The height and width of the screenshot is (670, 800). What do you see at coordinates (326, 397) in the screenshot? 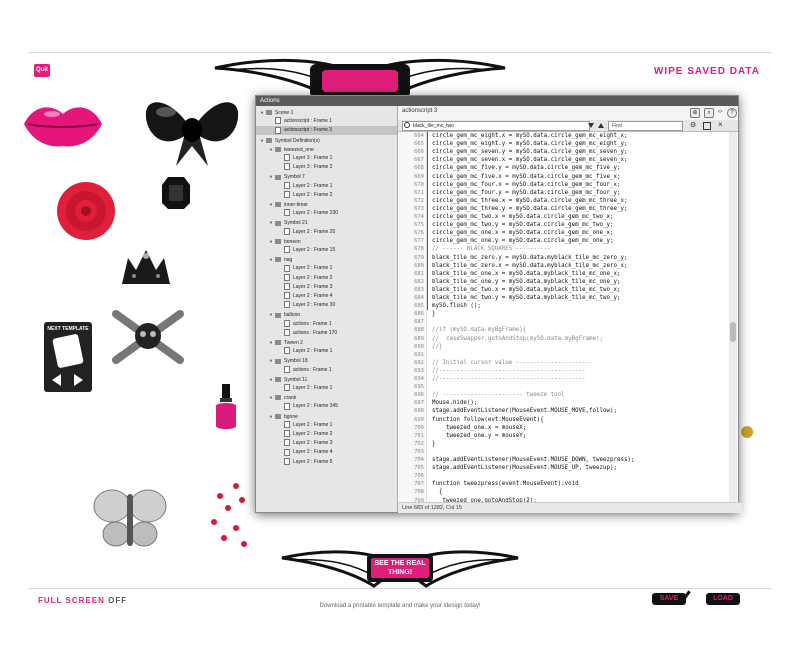
I see `tree-item: ▼ crank` at bounding box center [326, 397].